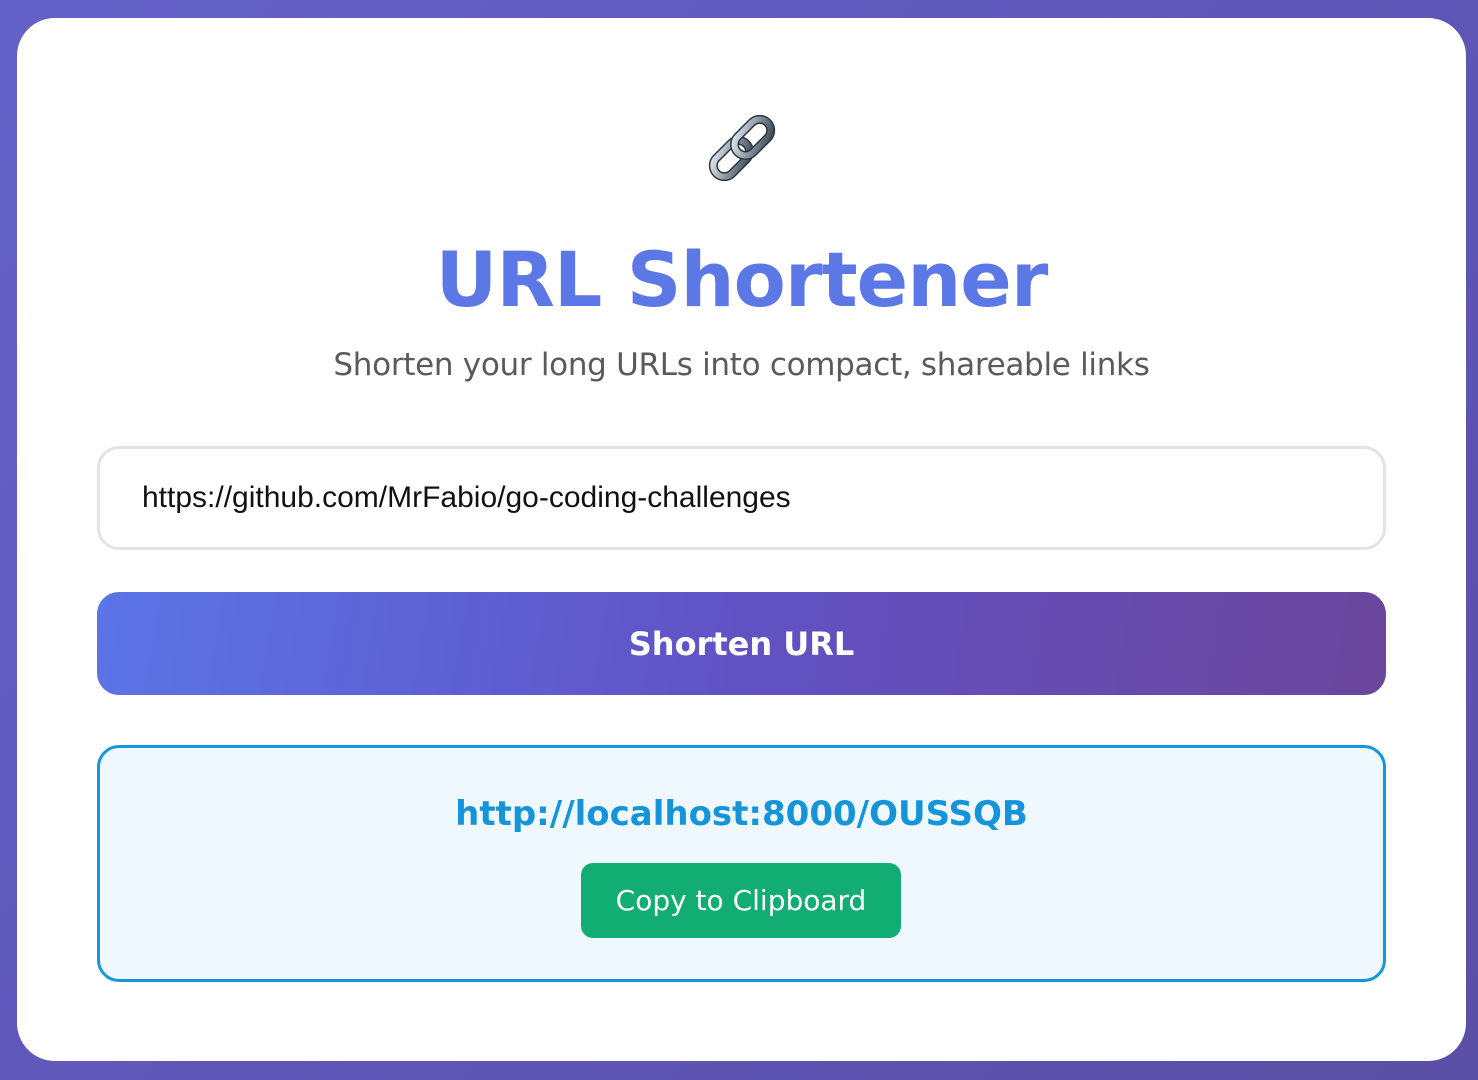 The width and height of the screenshot is (1478, 1080). Describe the element at coordinates (741, 498) in the screenshot. I see `url-input` at that location.